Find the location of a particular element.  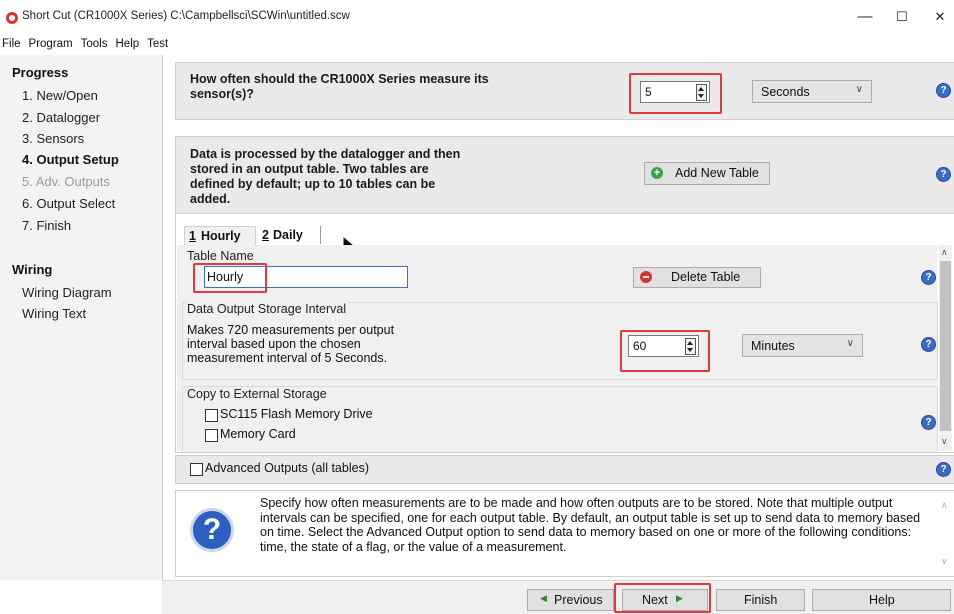

sidebar-item-new-open: 1. New/Open is located at coordinates (60, 95).